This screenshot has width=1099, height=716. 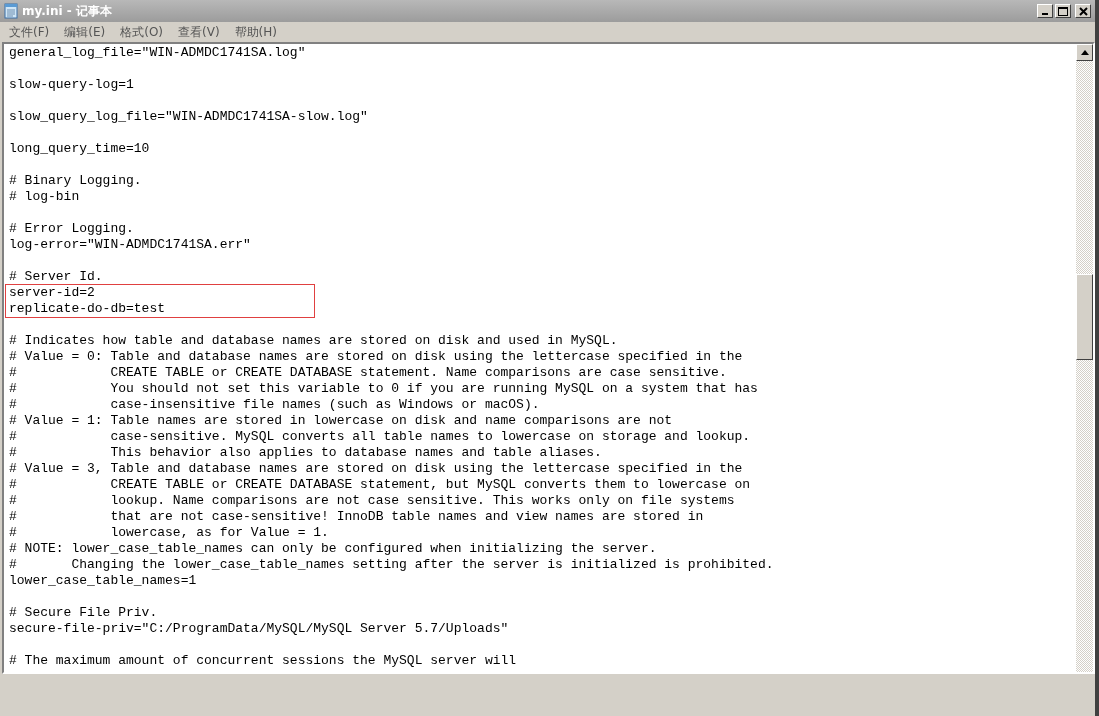 I want to click on text-line: log-error="WIN-ADMDC1741SA.err", so click(x=130, y=245).